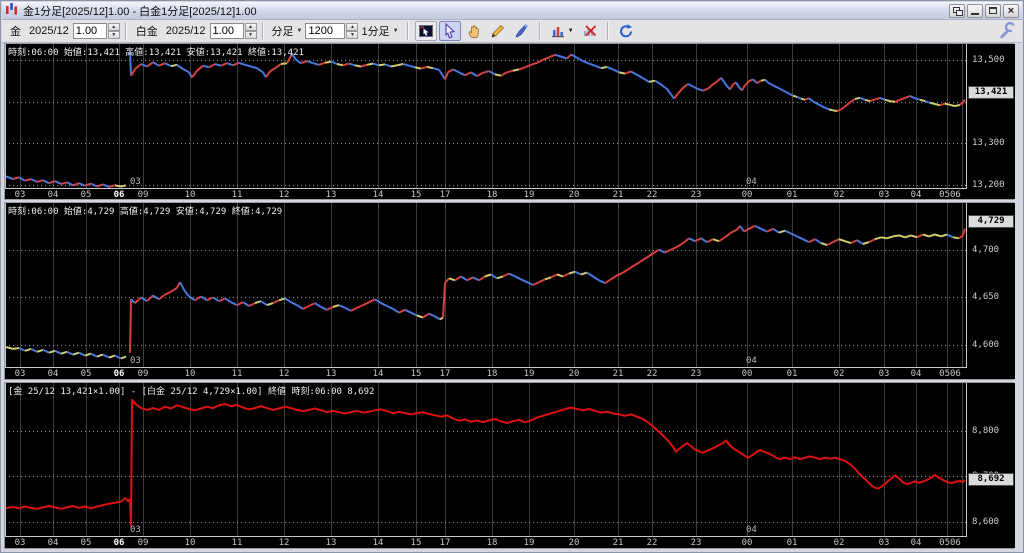  I want to click on gold-contract-label: 2025/12, so click(49, 31).